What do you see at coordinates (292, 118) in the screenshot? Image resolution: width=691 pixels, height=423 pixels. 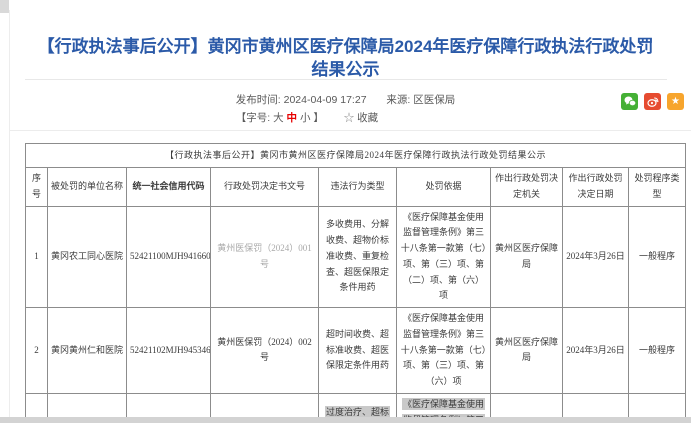 I see `fontsize-medium-button: 中` at bounding box center [292, 118].